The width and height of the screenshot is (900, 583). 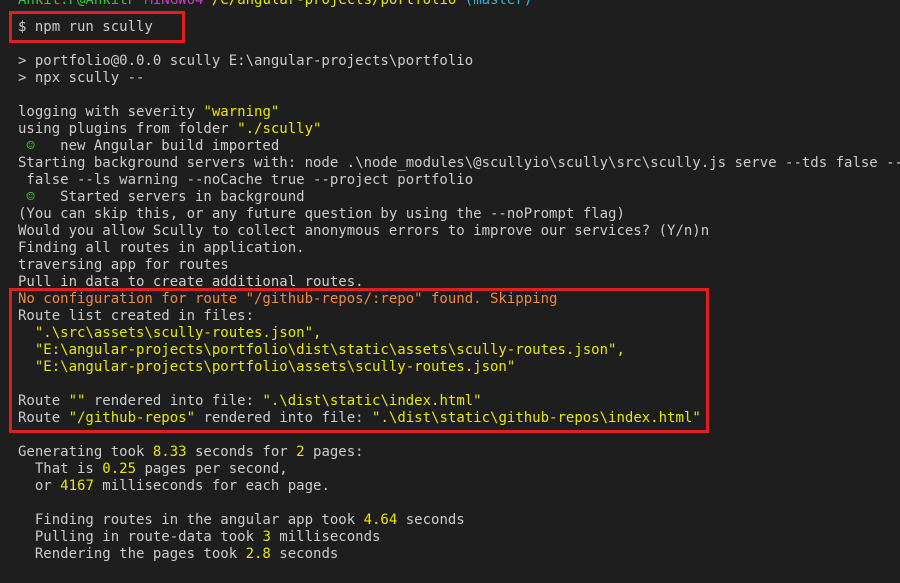 I want to click on prompt-shell: MINGW64, so click(x=174, y=4).